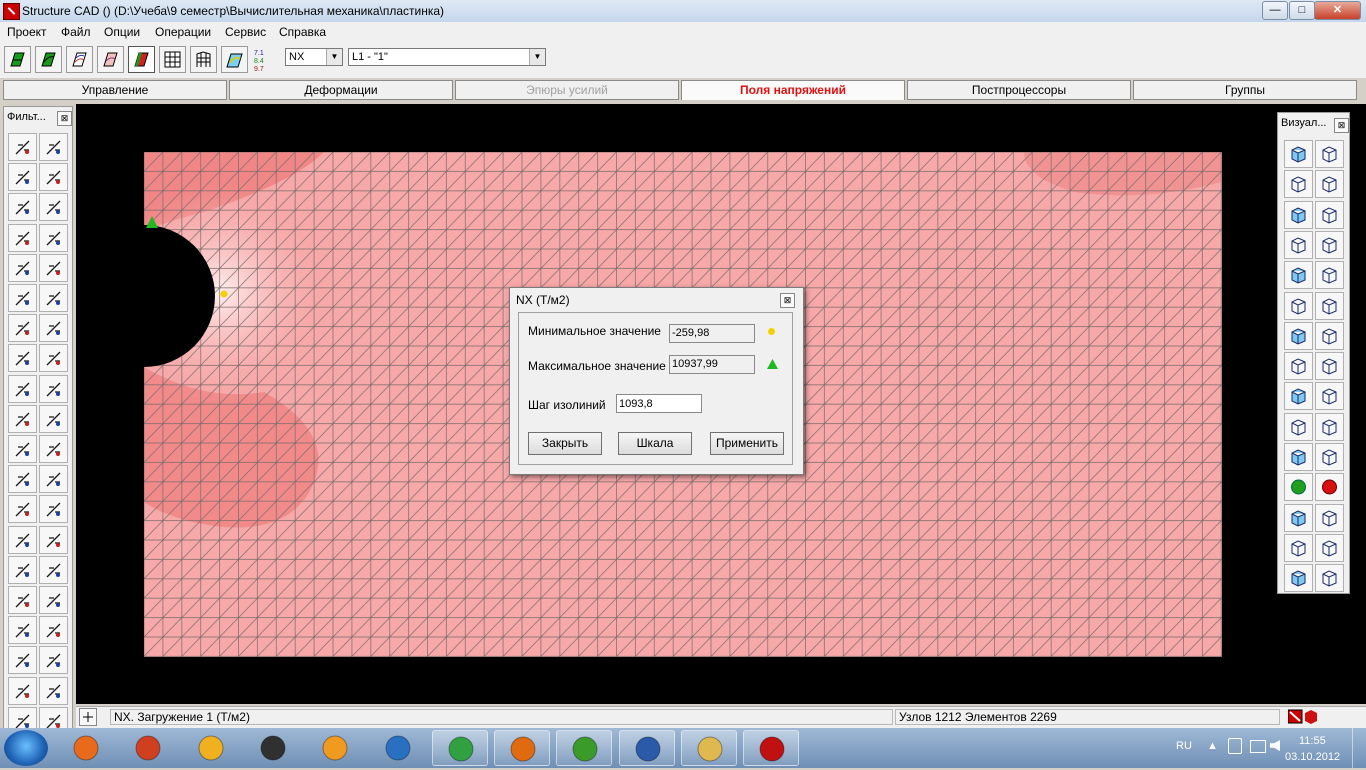 This screenshot has width=1366, height=770. I want to click on language-indicator: RU, so click(1184, 746).